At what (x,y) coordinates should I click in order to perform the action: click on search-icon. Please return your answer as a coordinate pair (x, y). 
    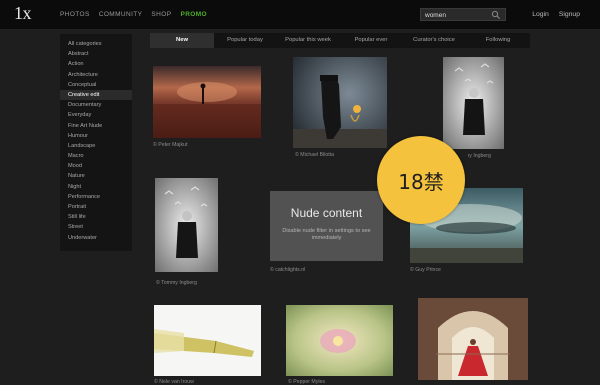
    Looking at the image, I should click on (496, 15).